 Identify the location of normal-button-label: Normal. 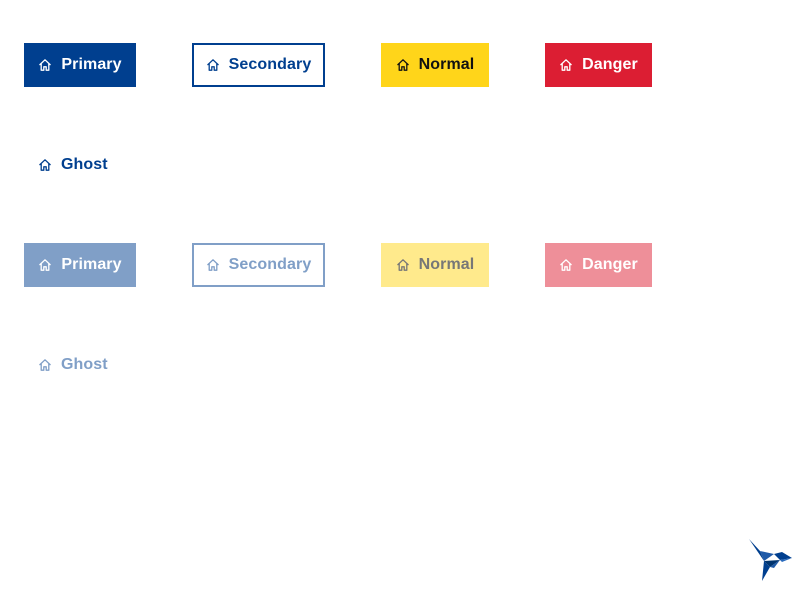
(446, 64).